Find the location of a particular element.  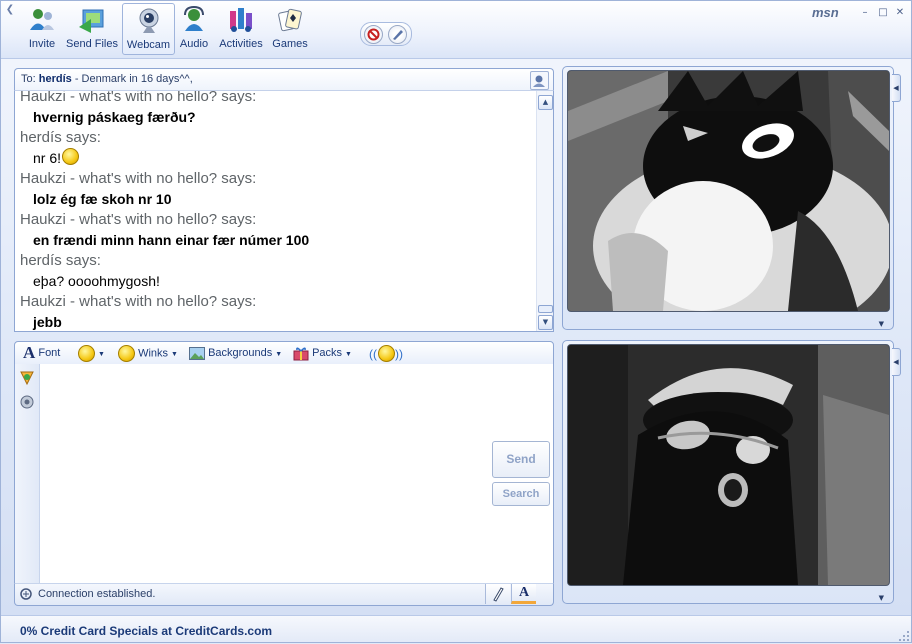

webcam-button: Webcam is located at coordinates (148, 29).